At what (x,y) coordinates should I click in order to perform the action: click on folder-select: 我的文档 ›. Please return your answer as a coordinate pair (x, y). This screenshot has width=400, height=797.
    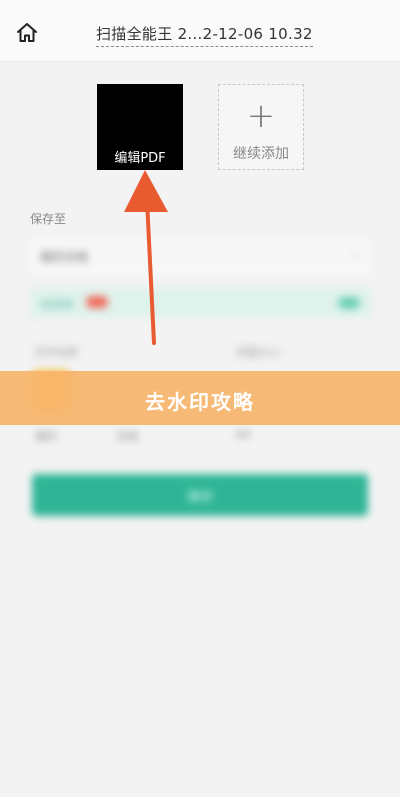
    Looking at the image, I should click on (201, 257).